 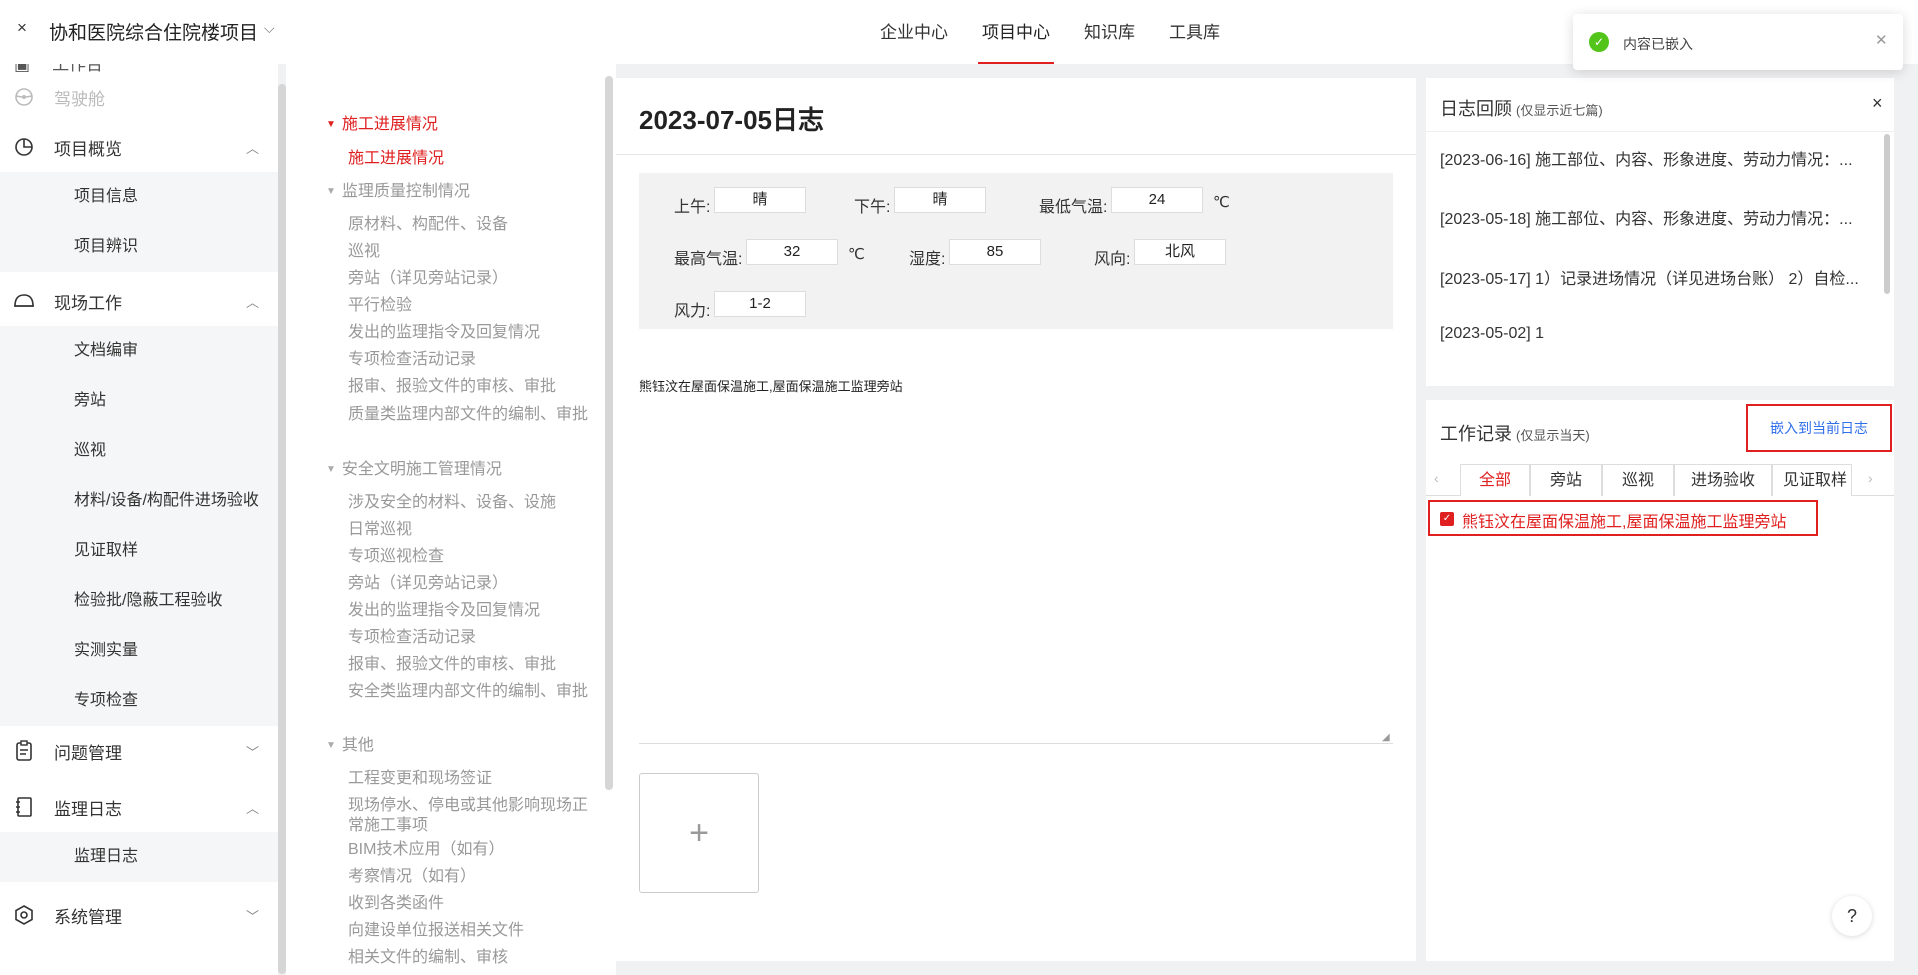 I want to click on chevron-left-icon: ‹, so click(x=1436, y=478).